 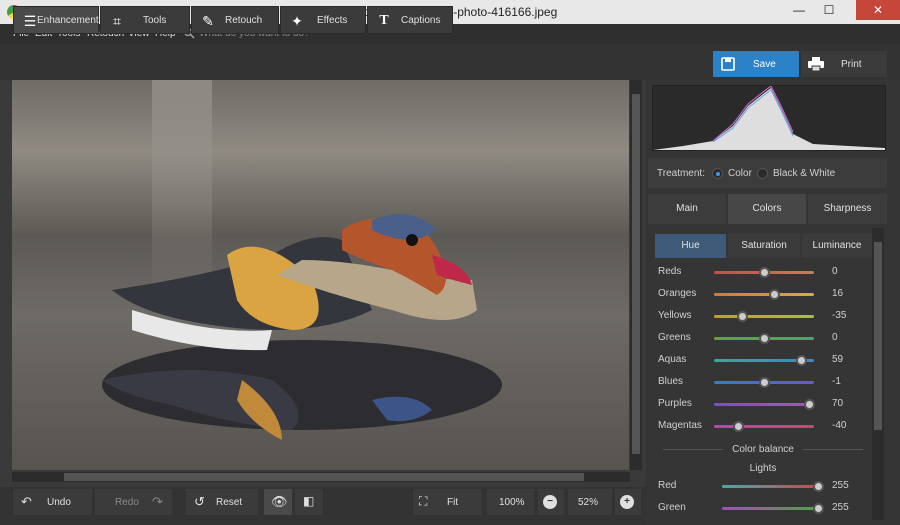 I want to click on tab-label: Captions, so click(x=421, y=20).